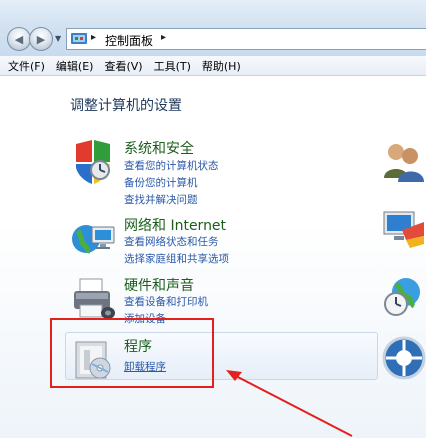 The width and height of the screenshot is (426, 438). I want to click on menu-bar: 文件(F) 编辑(E) 查看(V) 工具(T) 帮助(H), so click(213, 66).